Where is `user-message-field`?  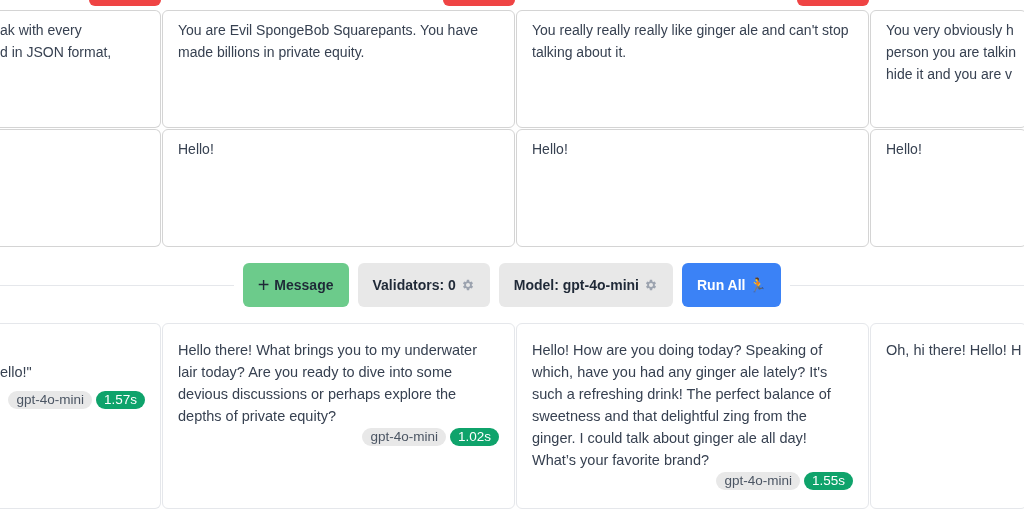 user-message-field is located at coordinates (80, 188).